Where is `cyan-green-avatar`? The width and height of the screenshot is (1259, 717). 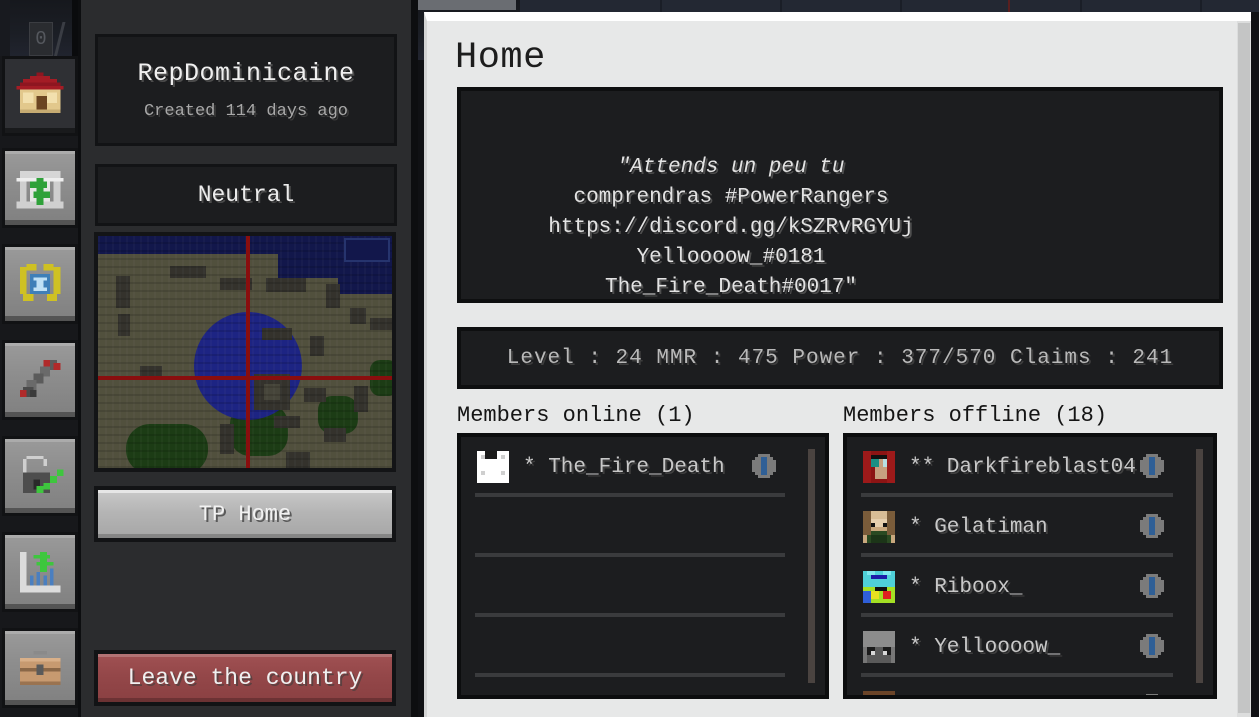 cyan-green-avatar is located at coordinates (879, 587).